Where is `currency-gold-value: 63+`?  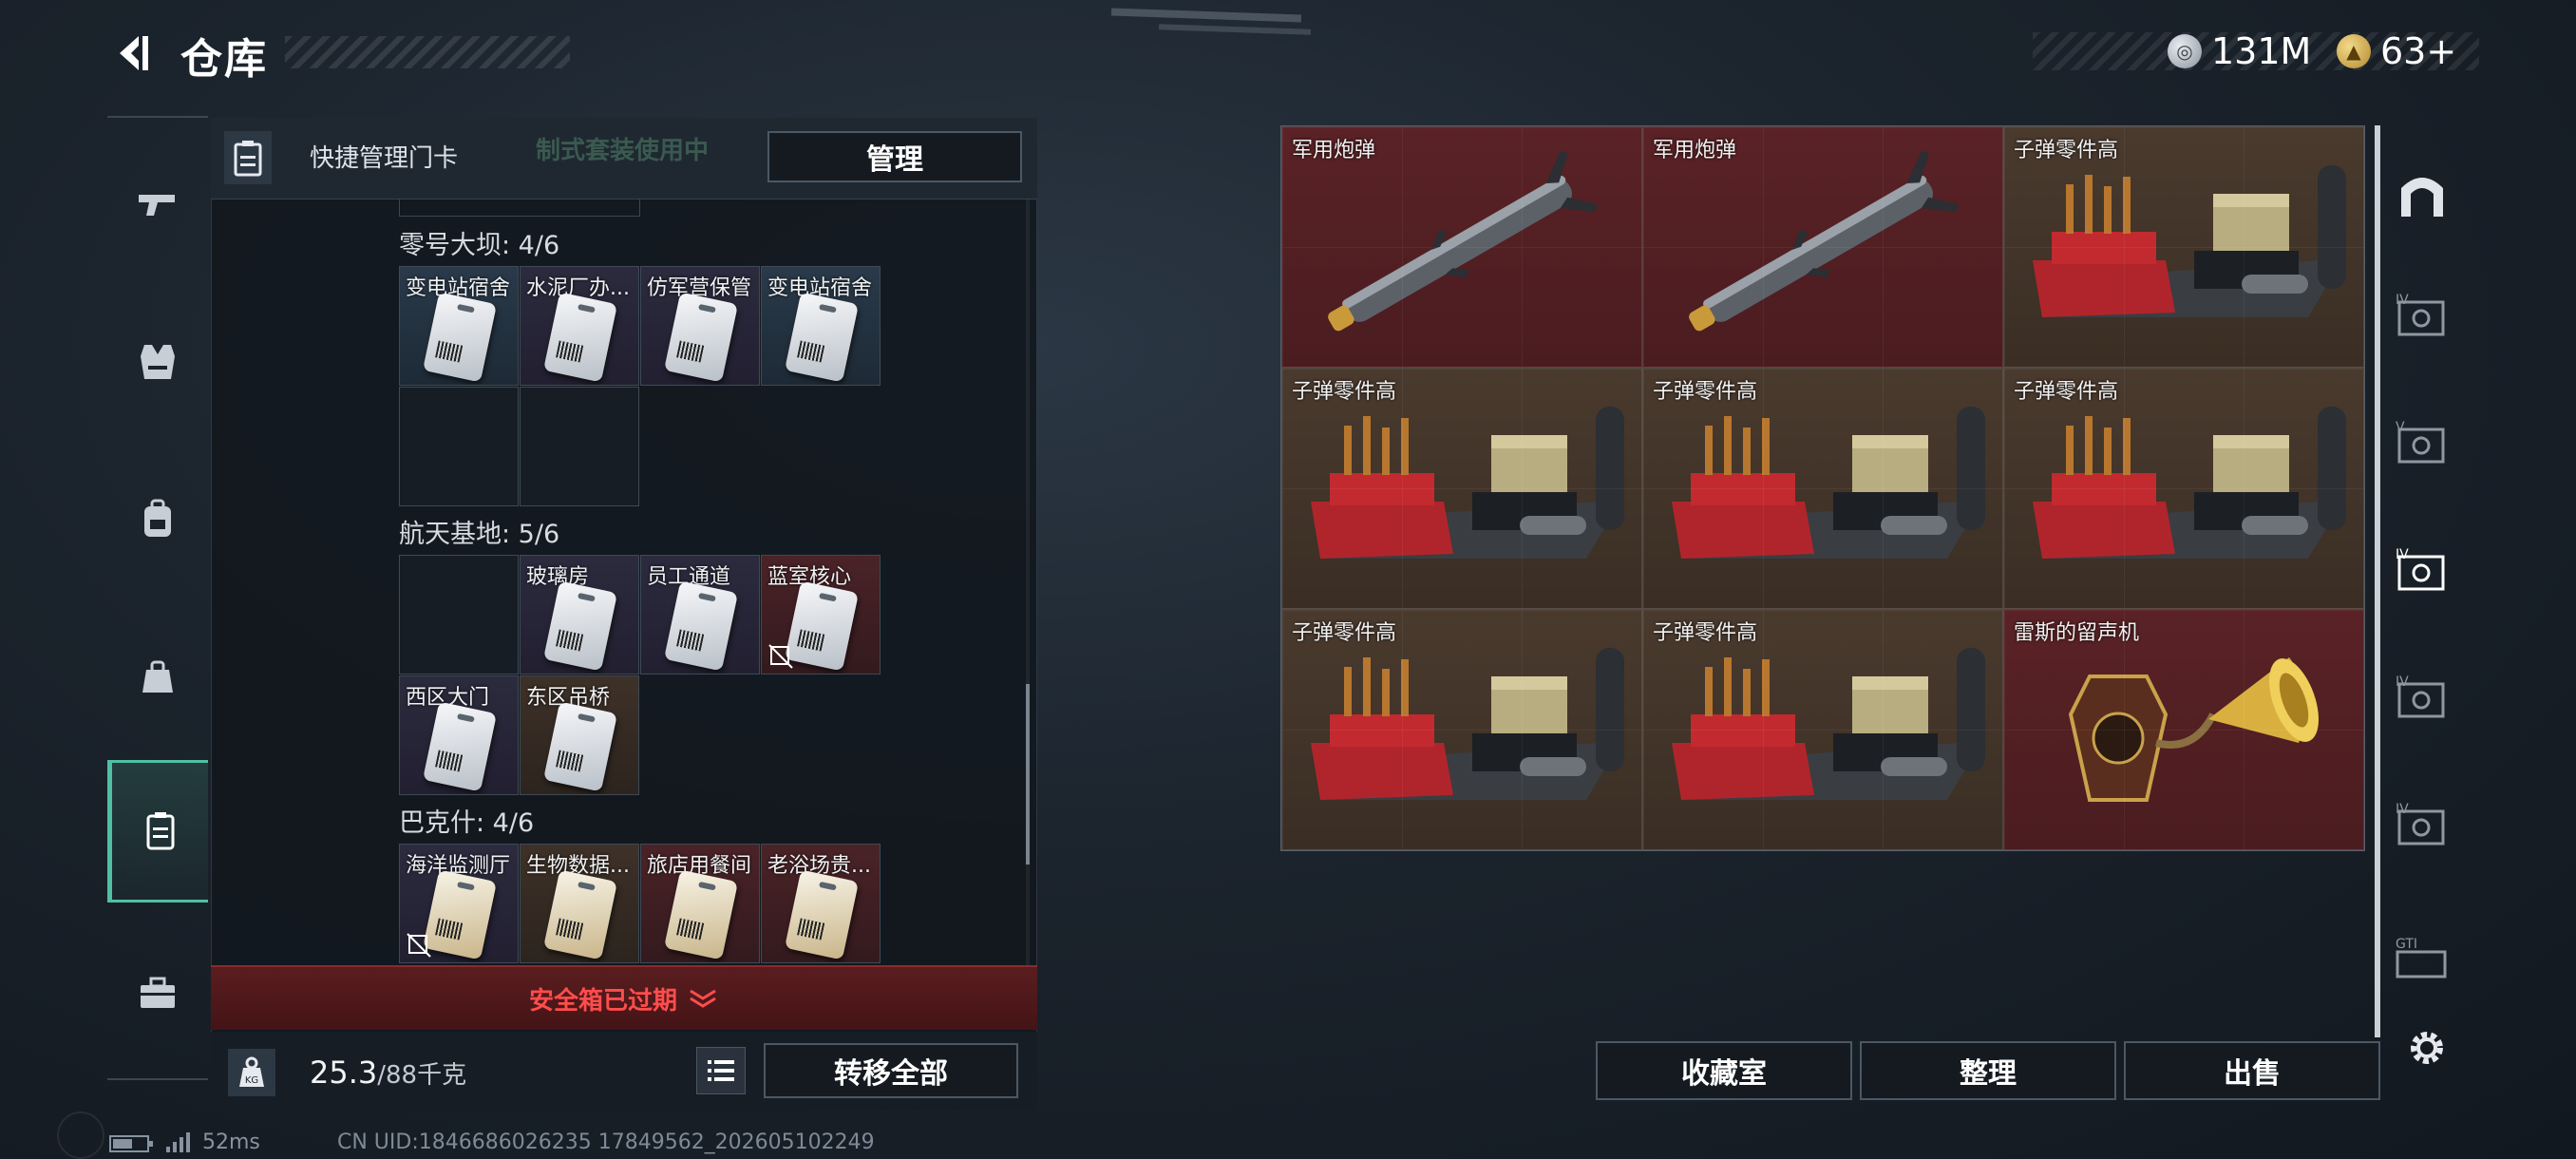
currency-gold-value: 63+ is located at coordinates (2418, 51).